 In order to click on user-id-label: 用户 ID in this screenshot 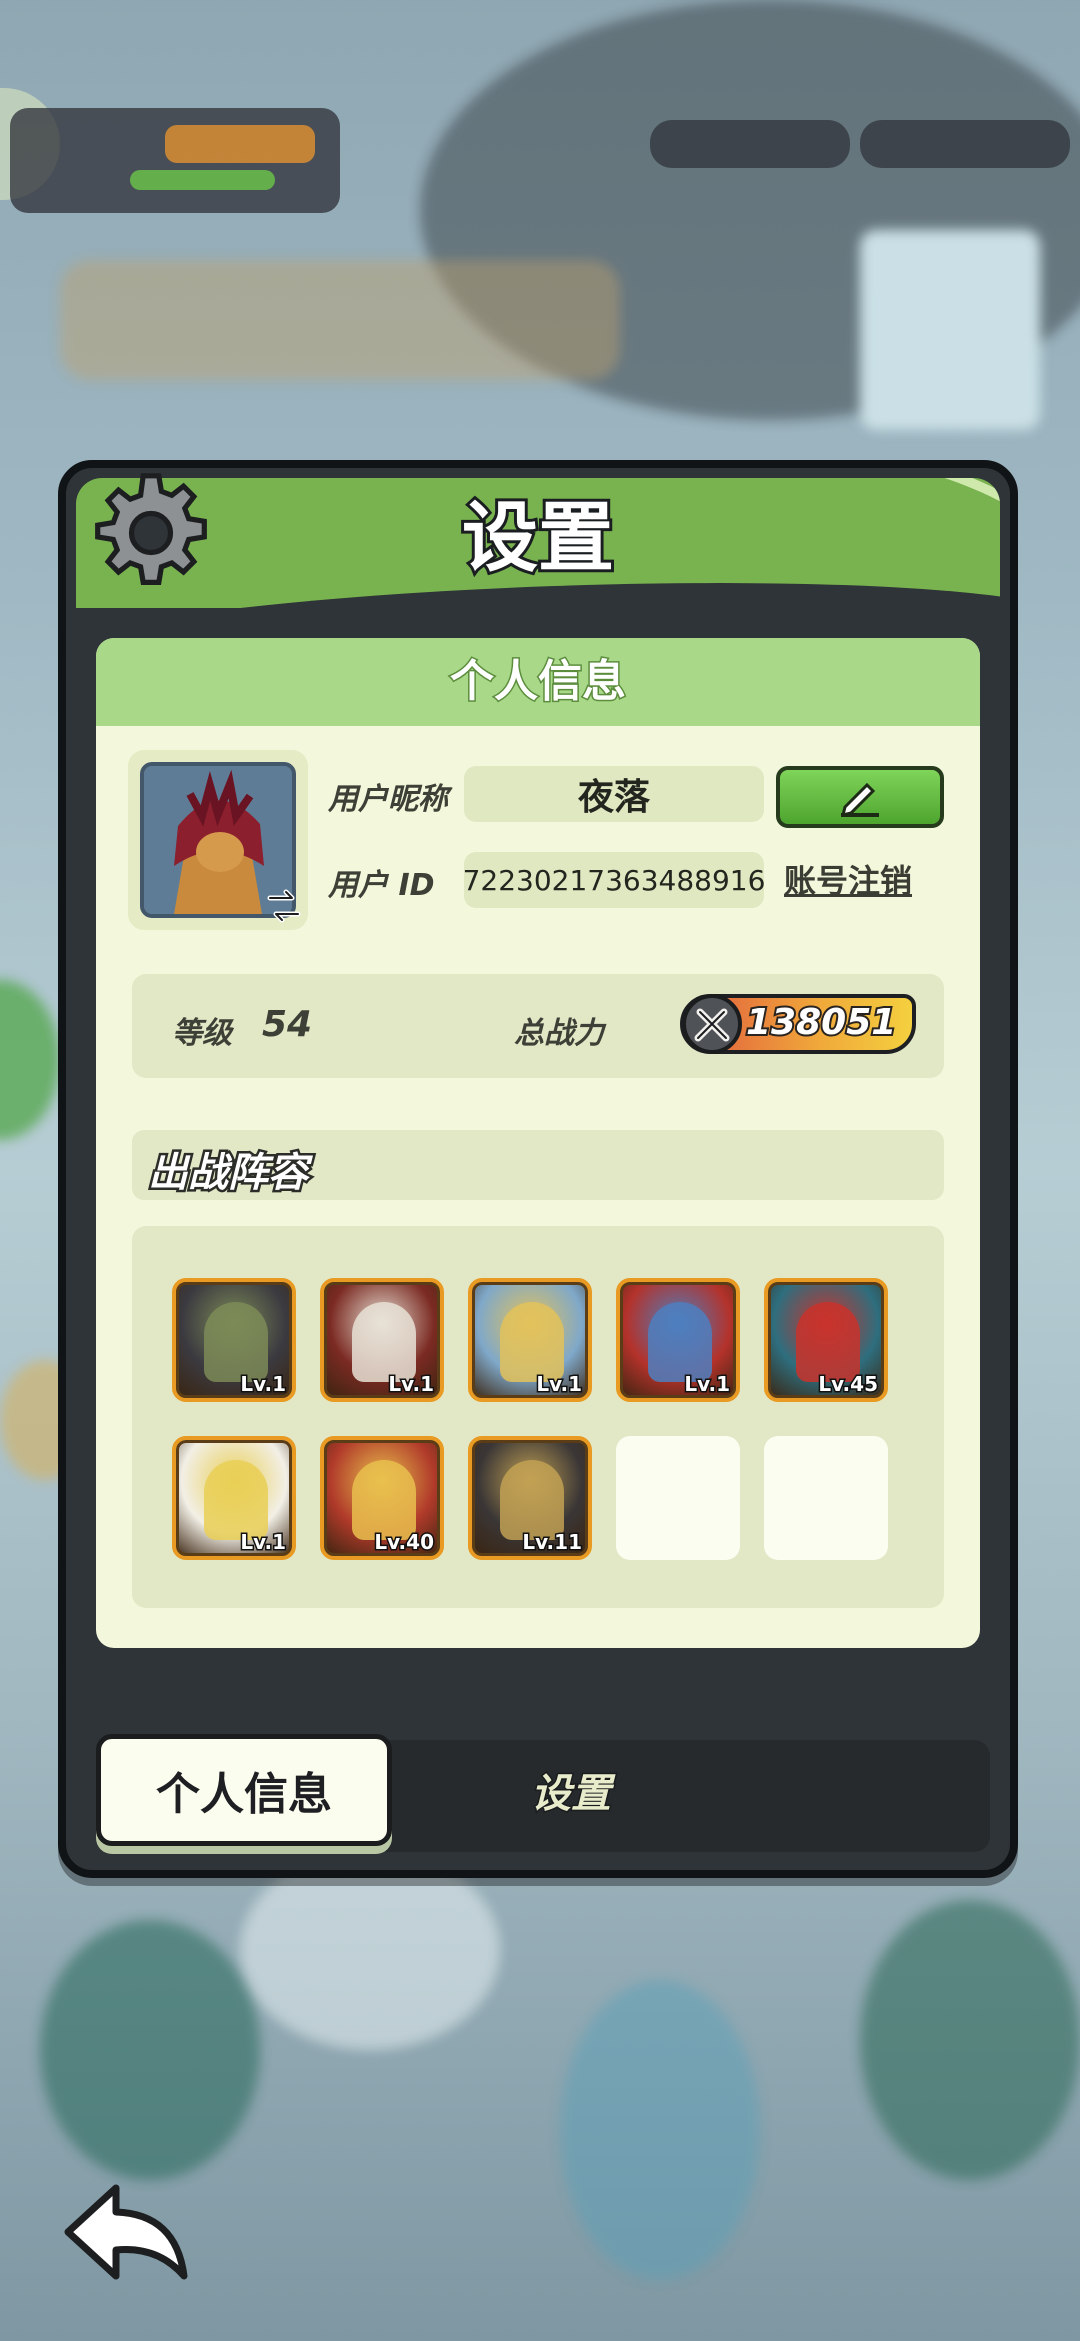, I will do `click(381, 885)`.